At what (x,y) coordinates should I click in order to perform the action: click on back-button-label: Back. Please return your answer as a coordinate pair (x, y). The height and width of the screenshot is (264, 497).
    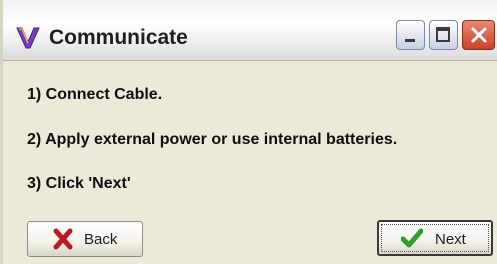
    Looking at the image, I should click on (101, 239).